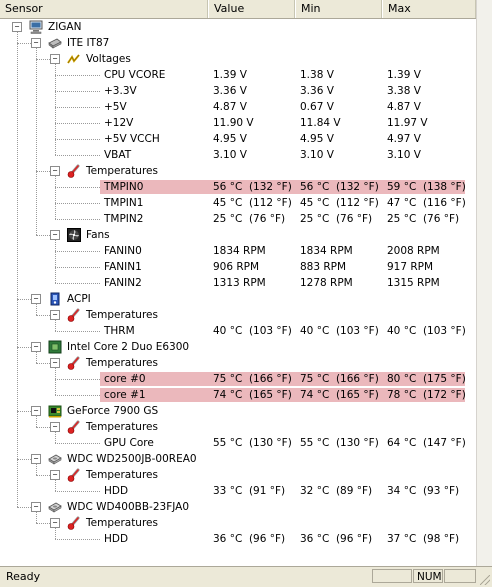 This screenshot has width=492, height=587. Describe the element at coordinates (238, 235) in the screenshot. I see `tree-node: − Fans` at that location.